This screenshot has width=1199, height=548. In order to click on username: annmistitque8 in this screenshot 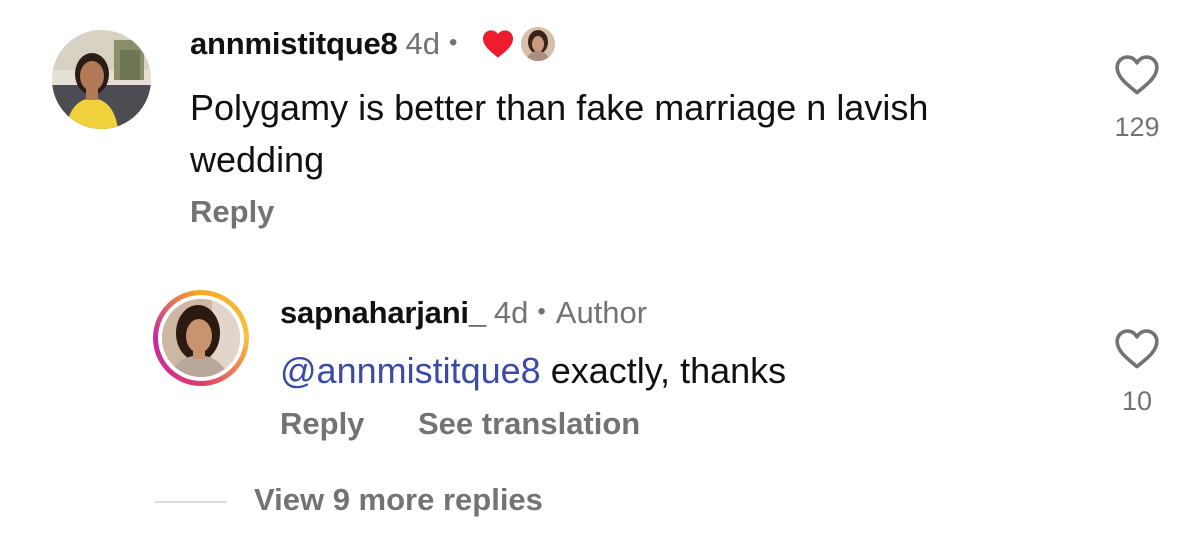, I will do `click(294, 44)`.